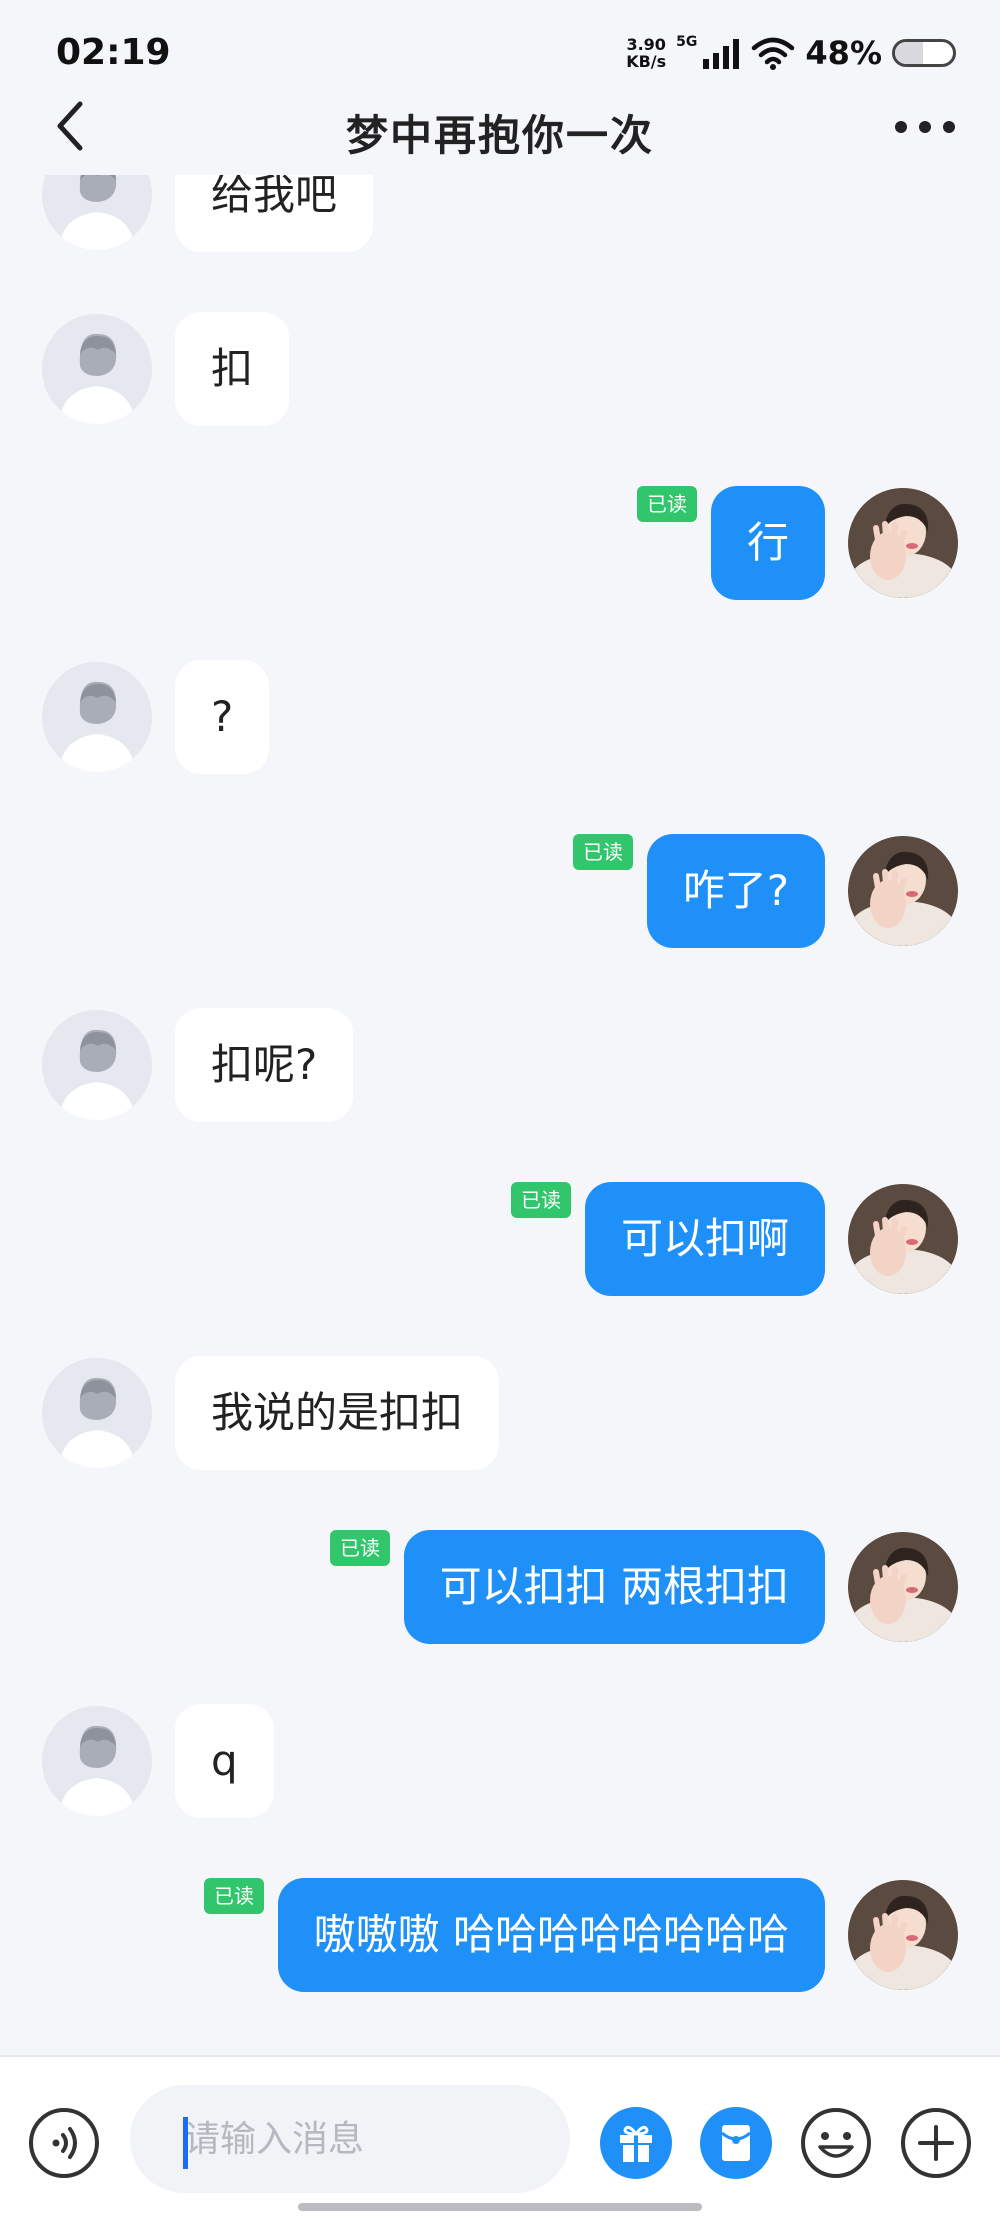 The width and height of the screenshot is (1000, 2224). I want to click on emoji-button, so click(836, 2143).